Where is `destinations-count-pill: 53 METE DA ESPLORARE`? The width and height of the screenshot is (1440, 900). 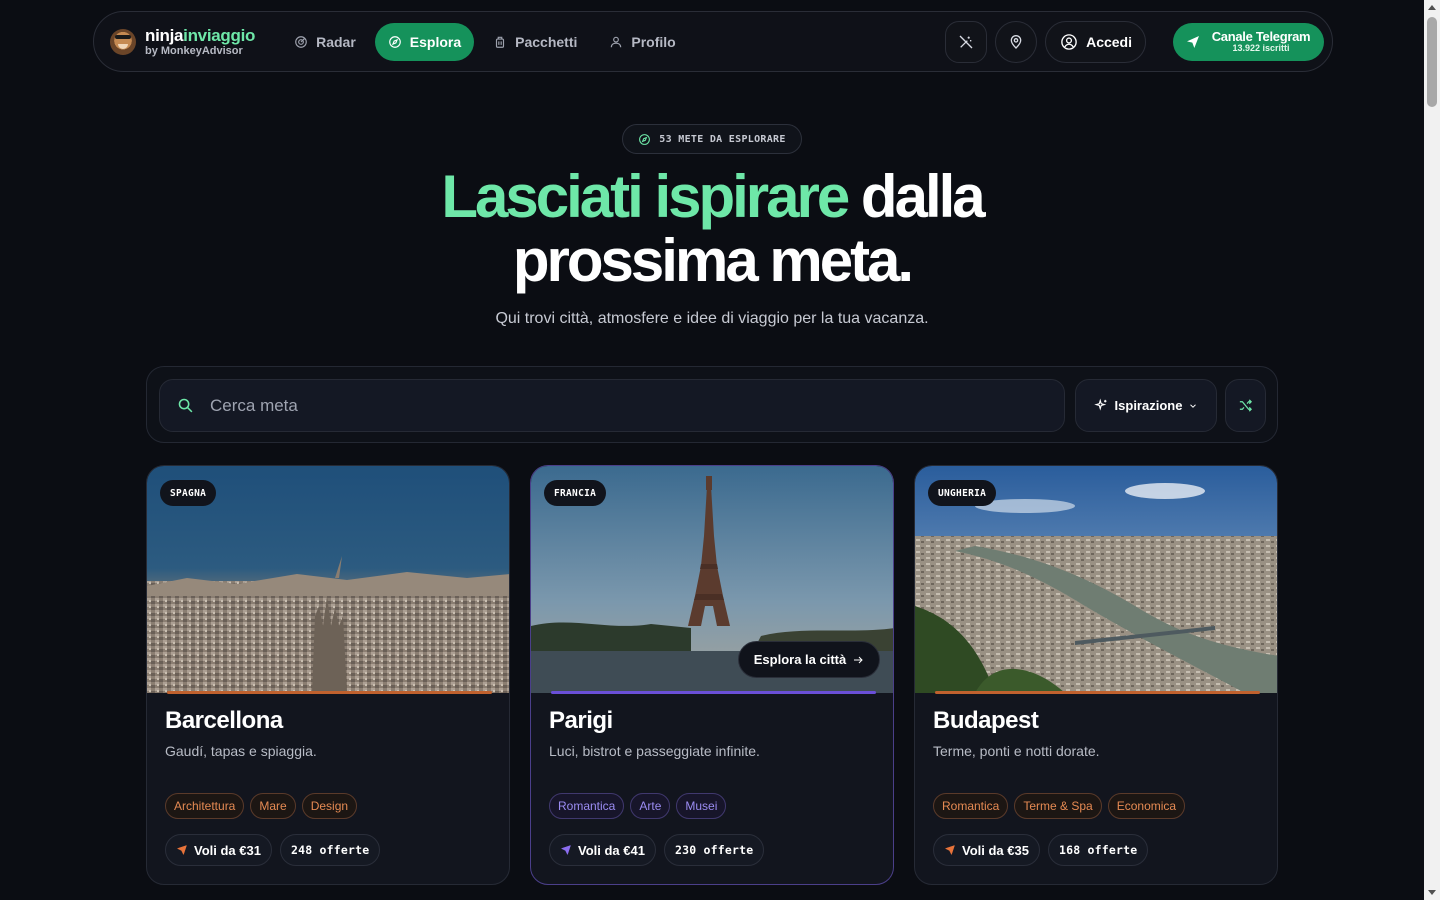 destinations-count-pill: 53 METE DA ESPLORARE is located at coordinates (712, 139).